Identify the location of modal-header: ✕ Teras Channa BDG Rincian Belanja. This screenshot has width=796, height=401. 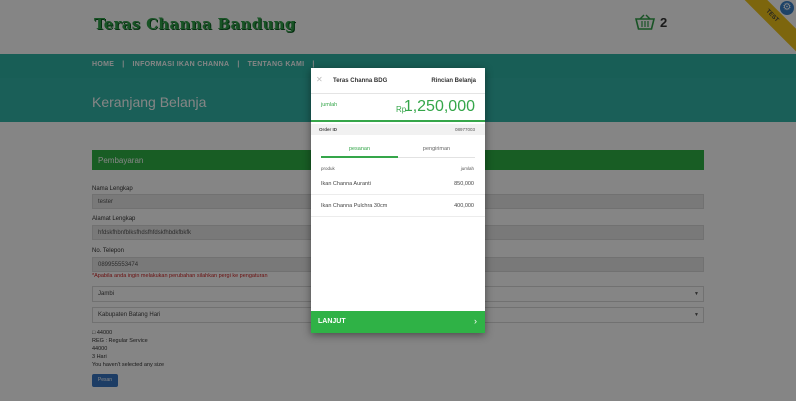
(398, 81).